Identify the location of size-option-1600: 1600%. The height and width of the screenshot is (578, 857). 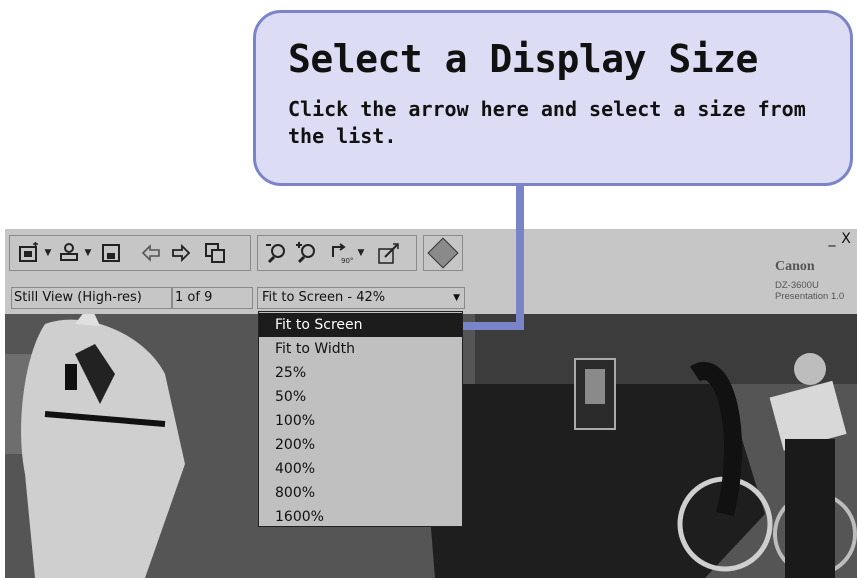
(360, 517).